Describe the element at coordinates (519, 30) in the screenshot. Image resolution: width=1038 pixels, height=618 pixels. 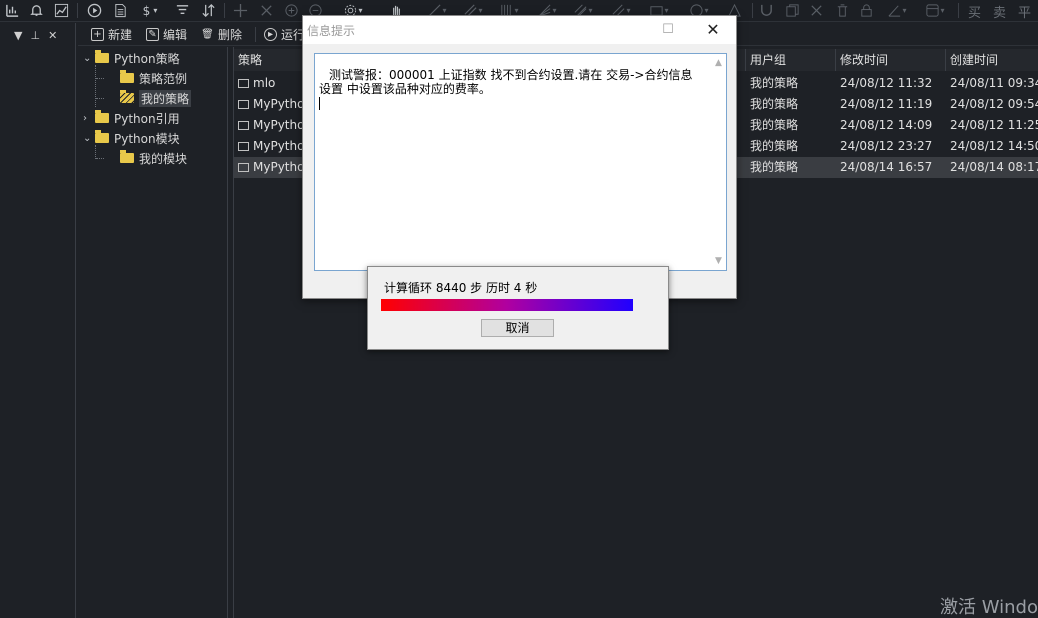
I see `info-dialog-titlebar: 信息提示 ☐ ✕` at that location.